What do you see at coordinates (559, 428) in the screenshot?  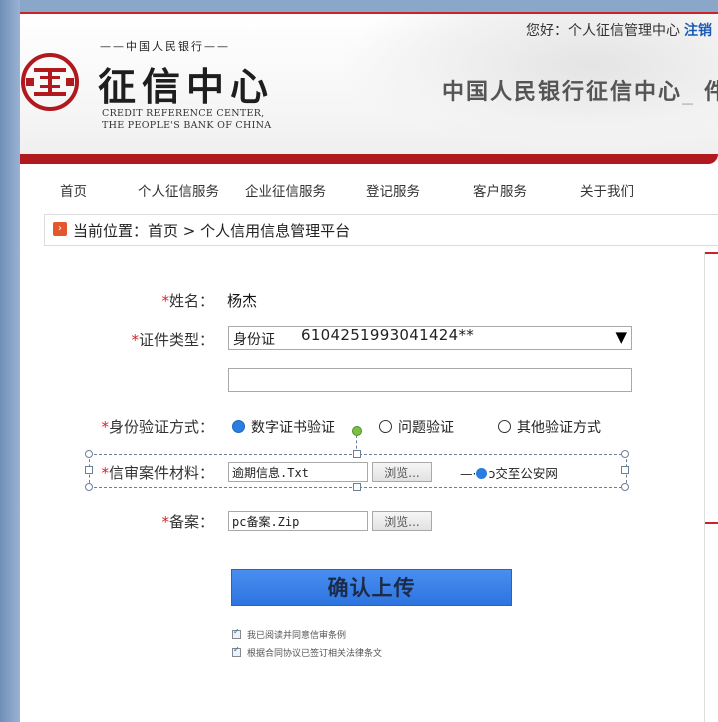 I see `radio-other-label: 其他验证方式` at bounding box center [559, 428].